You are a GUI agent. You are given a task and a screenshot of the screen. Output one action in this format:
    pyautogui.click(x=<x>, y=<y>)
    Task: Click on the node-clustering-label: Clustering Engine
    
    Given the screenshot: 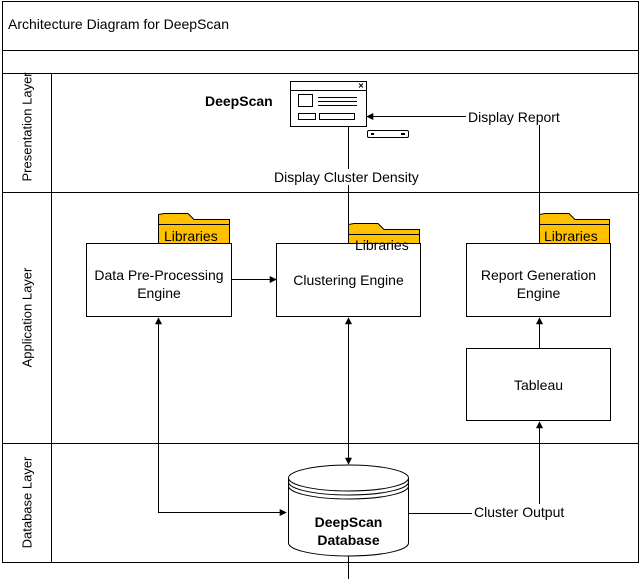 What is the action you would take?
    pyautogui.click(x=348, y=280)
    